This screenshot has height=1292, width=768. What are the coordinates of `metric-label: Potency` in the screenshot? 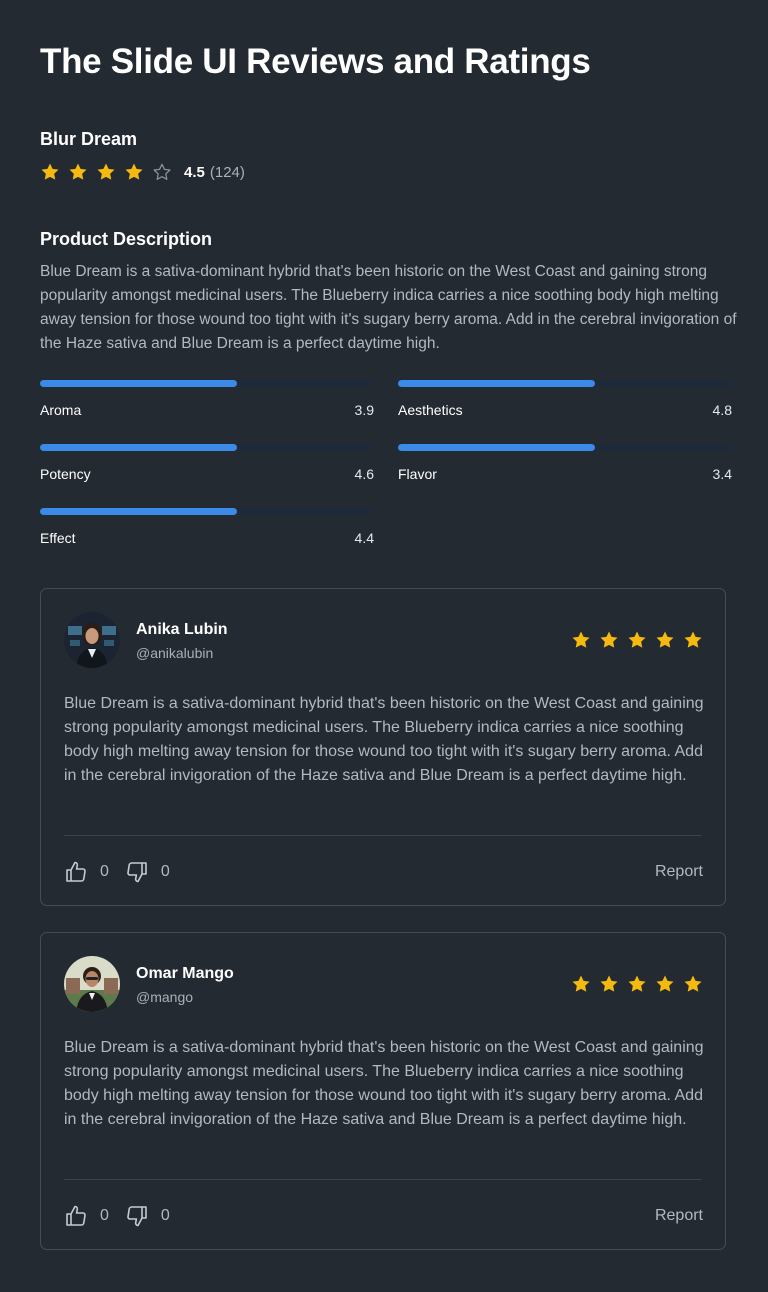 It's located at (65, 474).